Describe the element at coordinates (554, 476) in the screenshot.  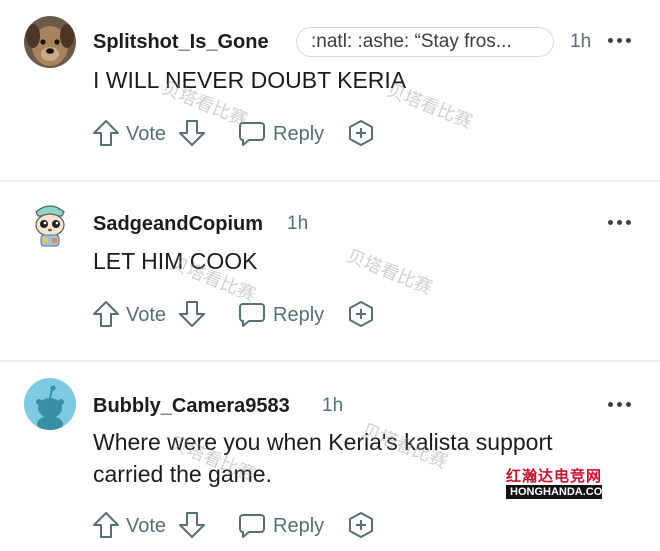
I see `logo-chinese-text: 红瀚达电竞网` at that location.